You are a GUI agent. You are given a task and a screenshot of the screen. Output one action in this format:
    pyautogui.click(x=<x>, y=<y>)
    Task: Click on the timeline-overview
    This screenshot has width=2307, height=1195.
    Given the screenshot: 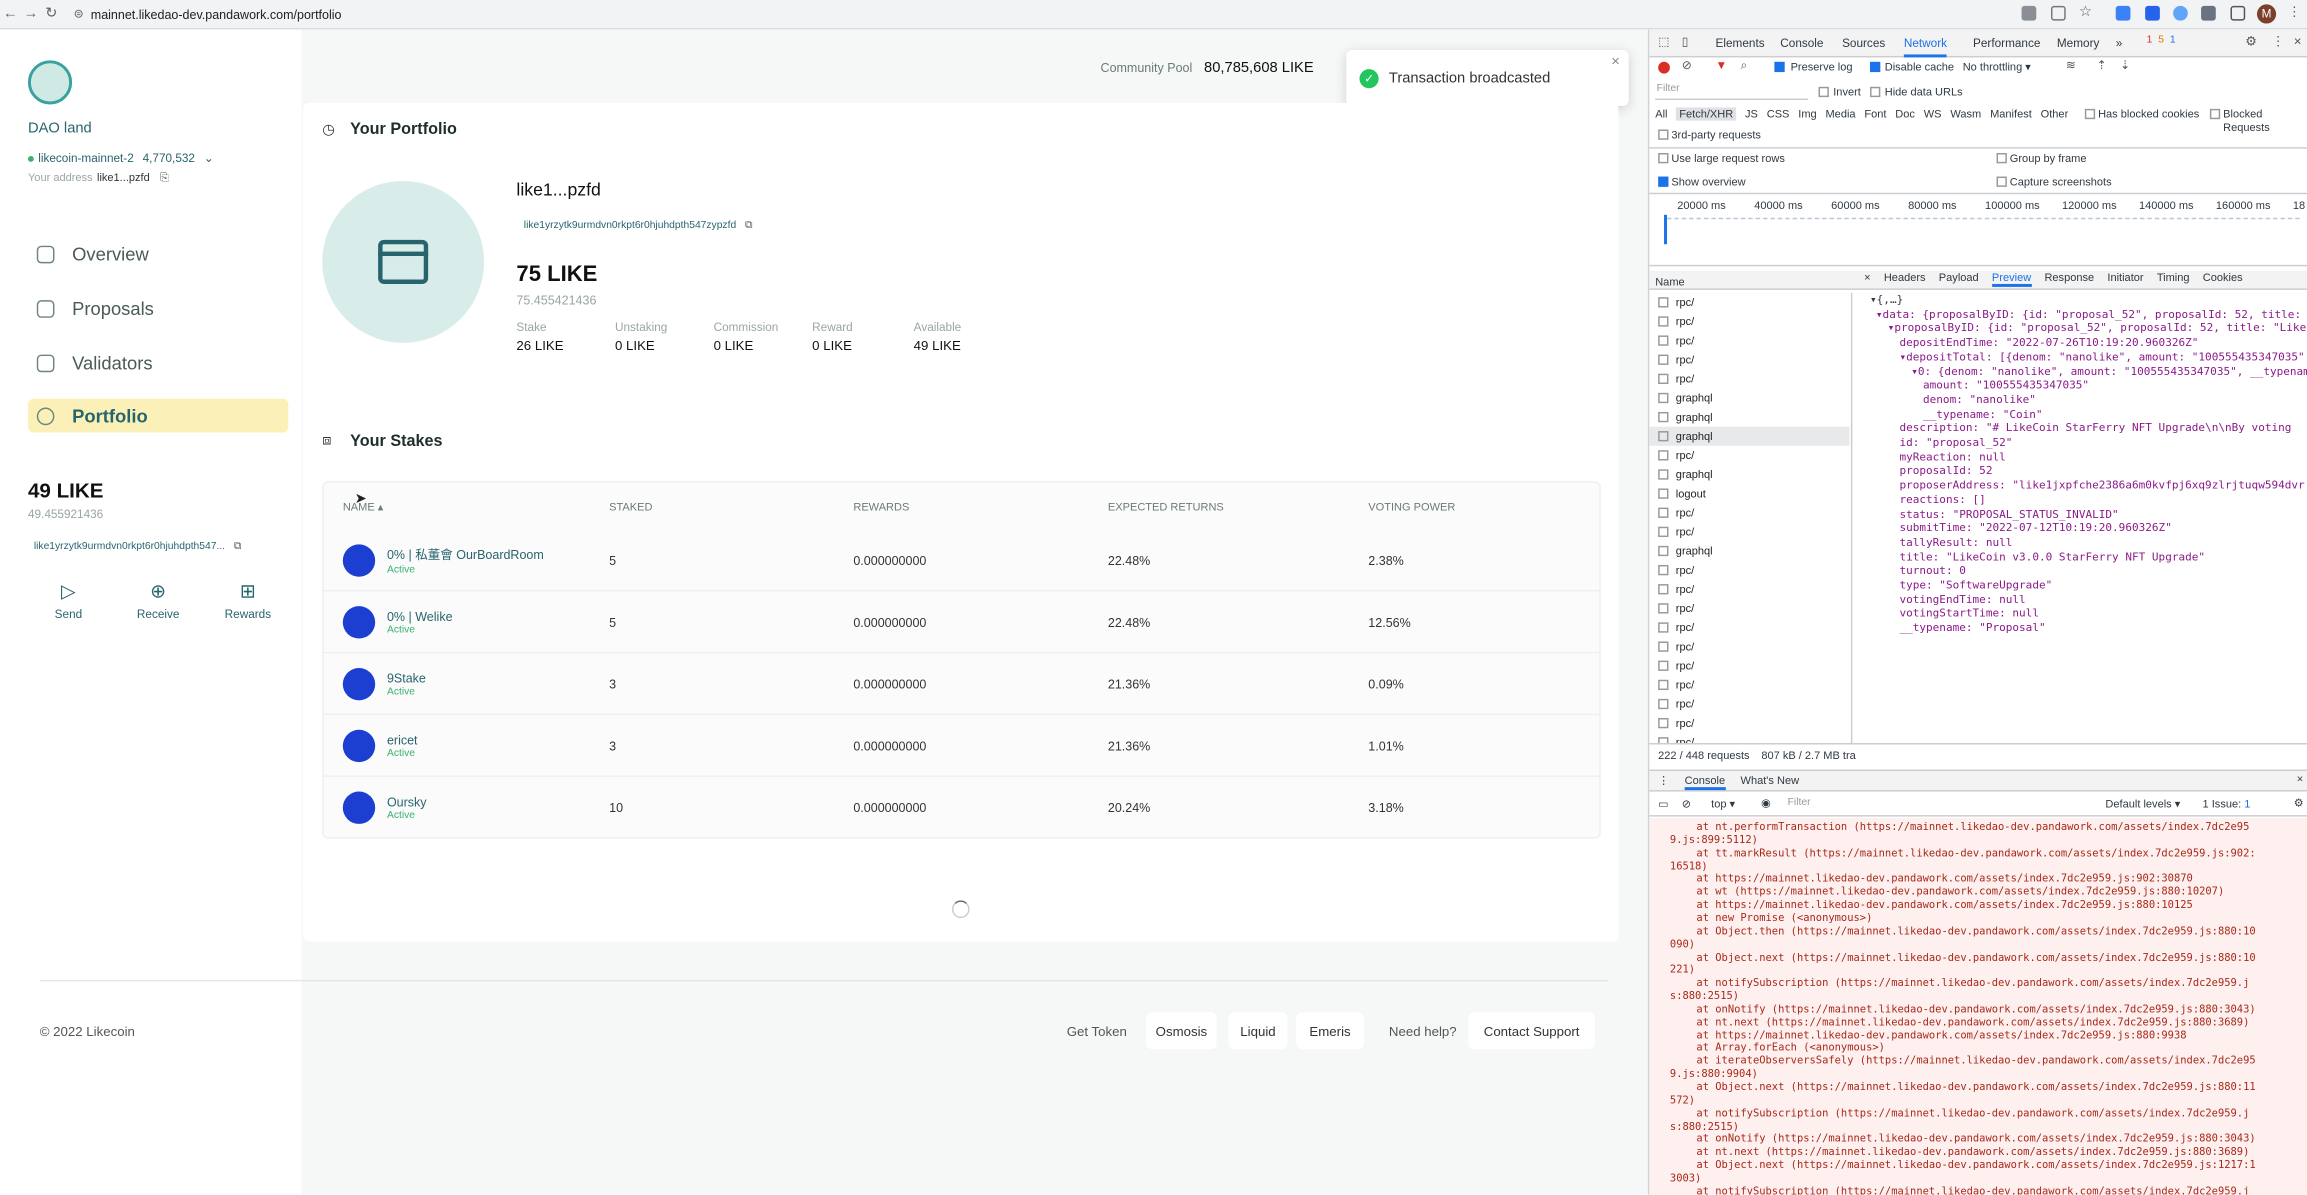 What is the action you would take?
    pyautogui.click(x=1978, y=229)
    